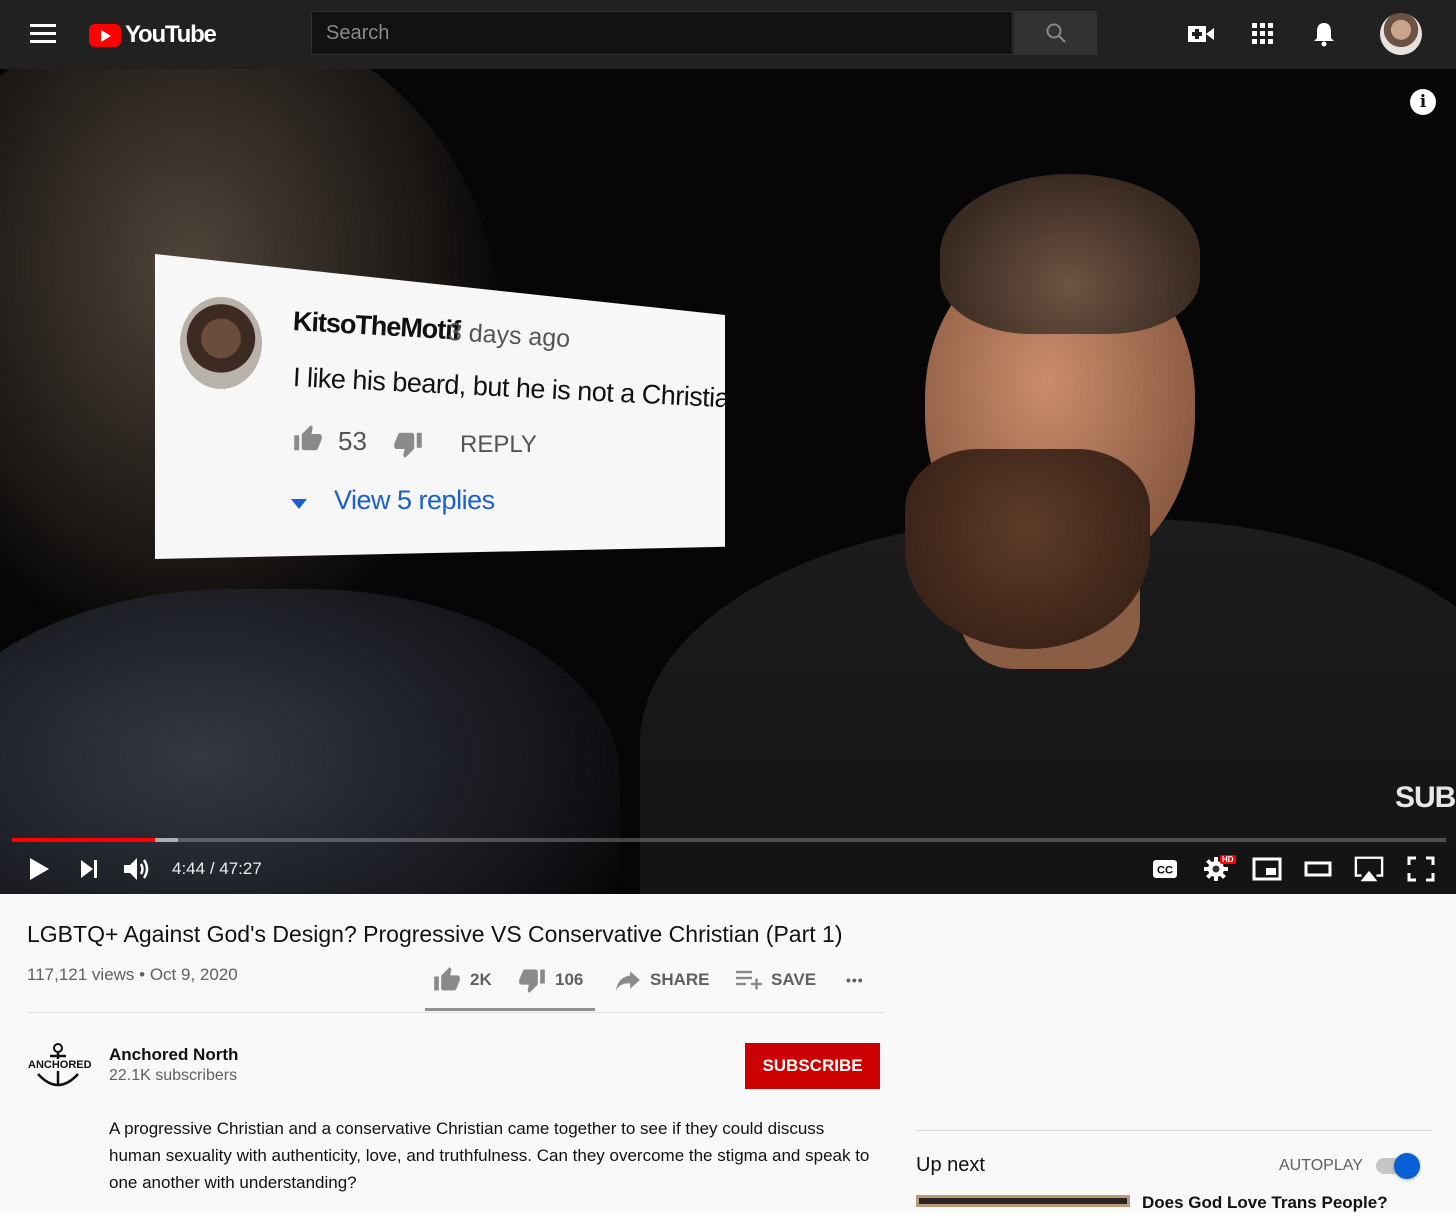  I want to click on video-frame-foreground-shoulder, so click(310, 741).